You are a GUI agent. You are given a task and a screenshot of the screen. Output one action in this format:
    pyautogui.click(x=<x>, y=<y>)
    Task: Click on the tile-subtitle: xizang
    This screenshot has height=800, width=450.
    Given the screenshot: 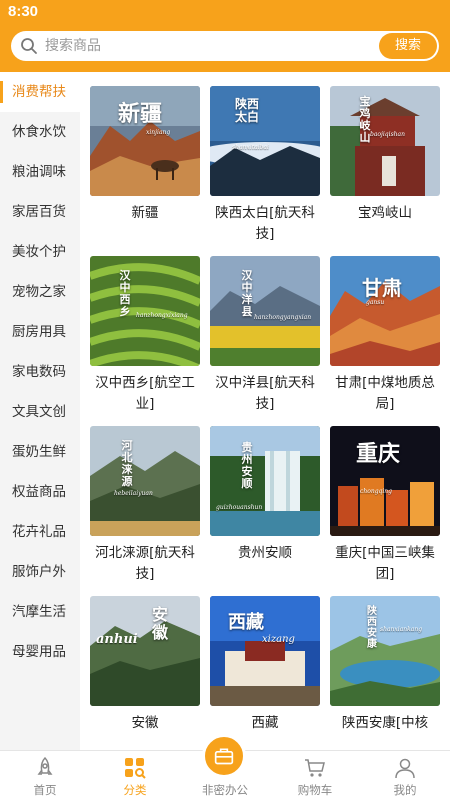 What is the action you would take?
    pyautogui.click(x=278, y=639)
    